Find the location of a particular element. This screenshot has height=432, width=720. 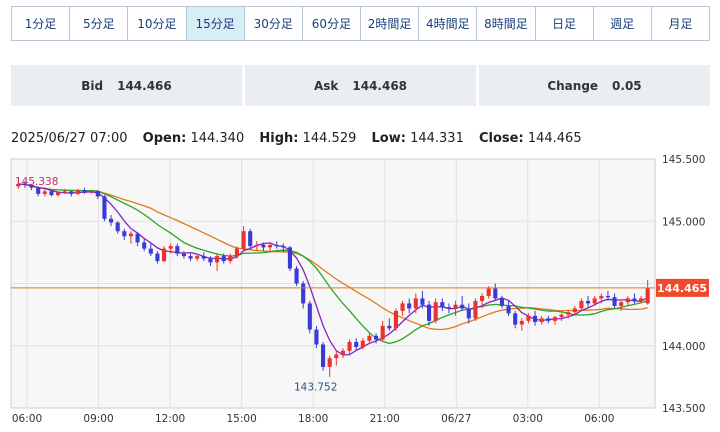

timeframe-tab: 15分足 is located at coordinates (215, 23).